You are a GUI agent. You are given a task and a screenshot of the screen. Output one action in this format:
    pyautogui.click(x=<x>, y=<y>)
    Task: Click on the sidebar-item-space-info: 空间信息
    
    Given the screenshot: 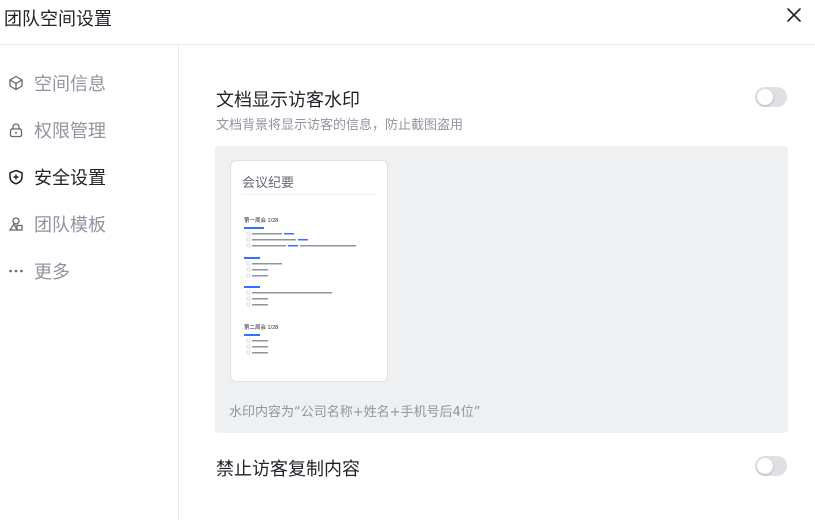 What is the action you would take?
    pyautogui.click(x=88, y=83)
    